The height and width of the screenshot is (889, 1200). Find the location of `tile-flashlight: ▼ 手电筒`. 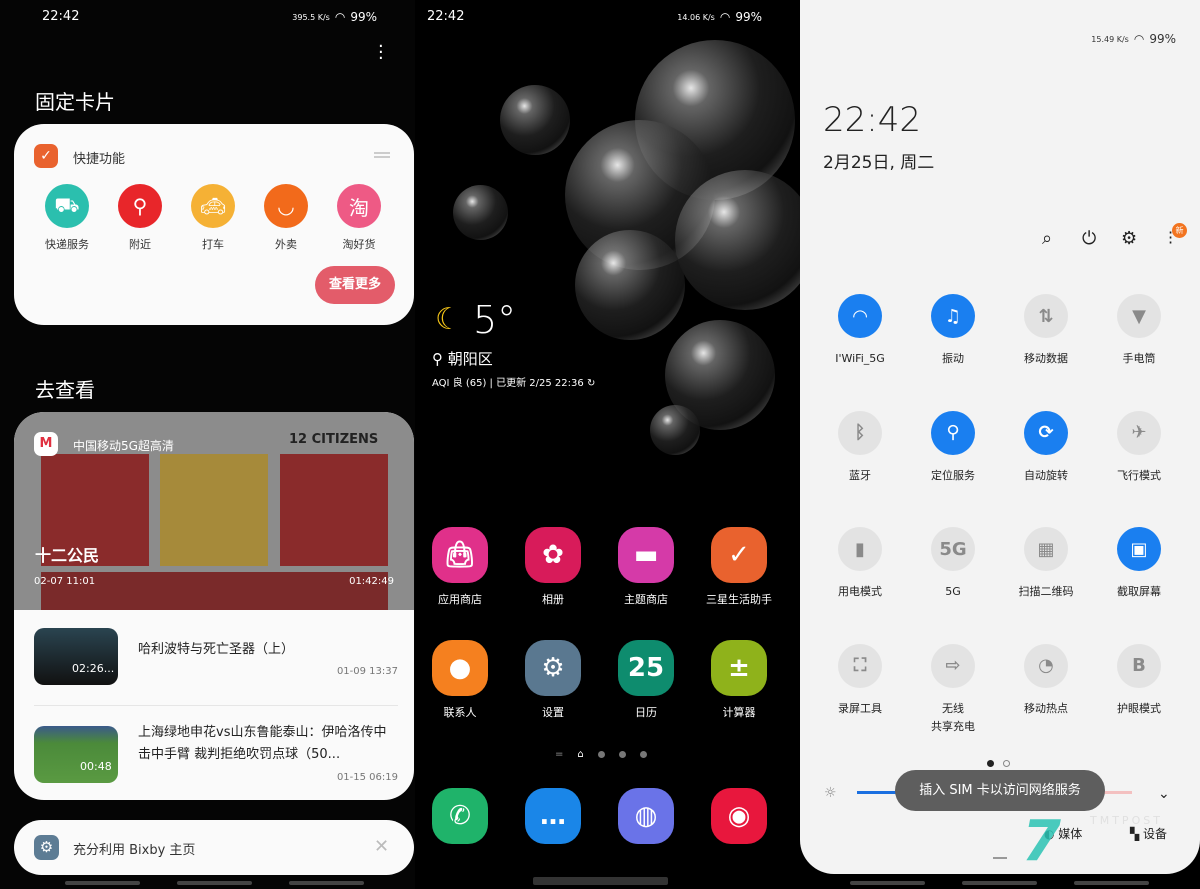

tile-flashlight: ▼ 手电筒 is located at coordinates (1139, 331).